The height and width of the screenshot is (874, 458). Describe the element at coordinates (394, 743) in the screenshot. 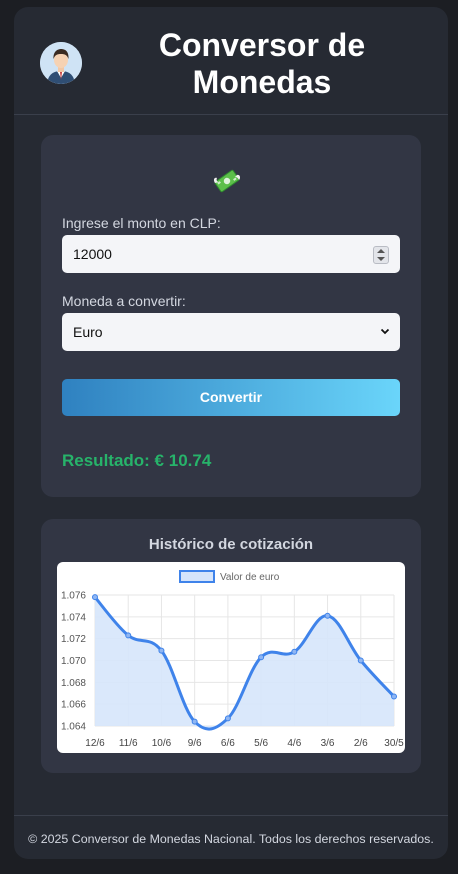

I see `x-tick-label: 30/5` at that location.